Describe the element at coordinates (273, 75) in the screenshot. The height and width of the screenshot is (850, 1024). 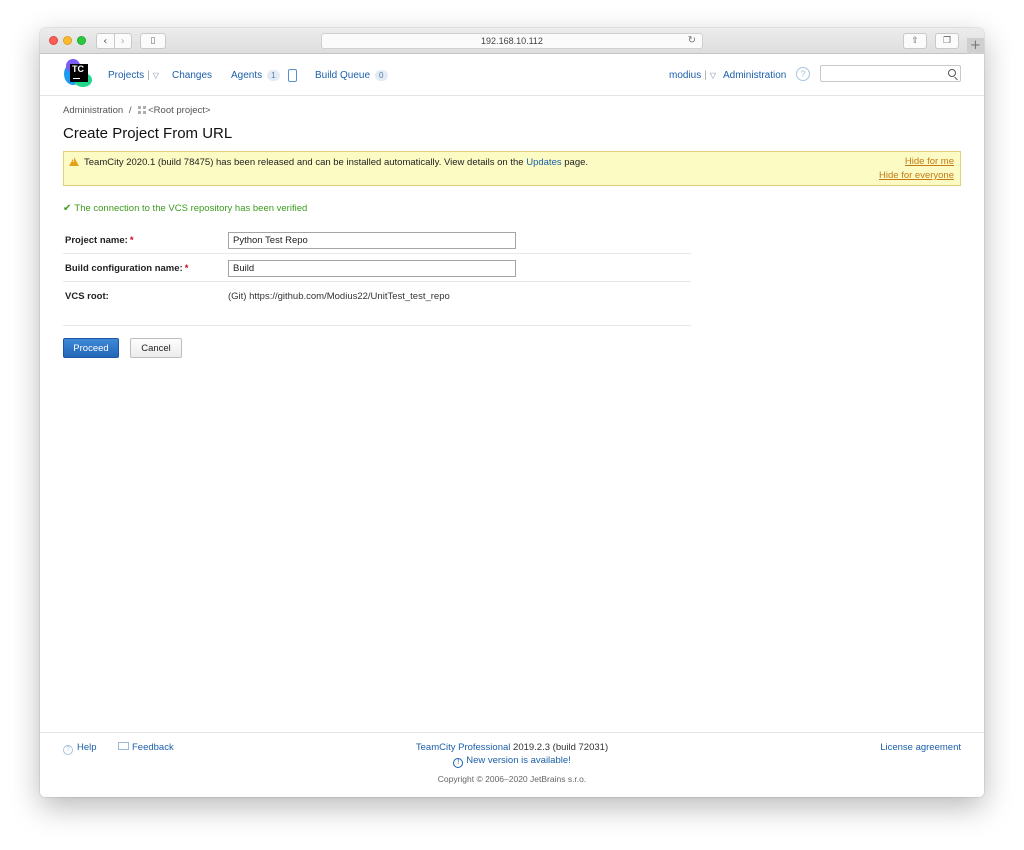
I see `agents-count-badge: 1` at that location.